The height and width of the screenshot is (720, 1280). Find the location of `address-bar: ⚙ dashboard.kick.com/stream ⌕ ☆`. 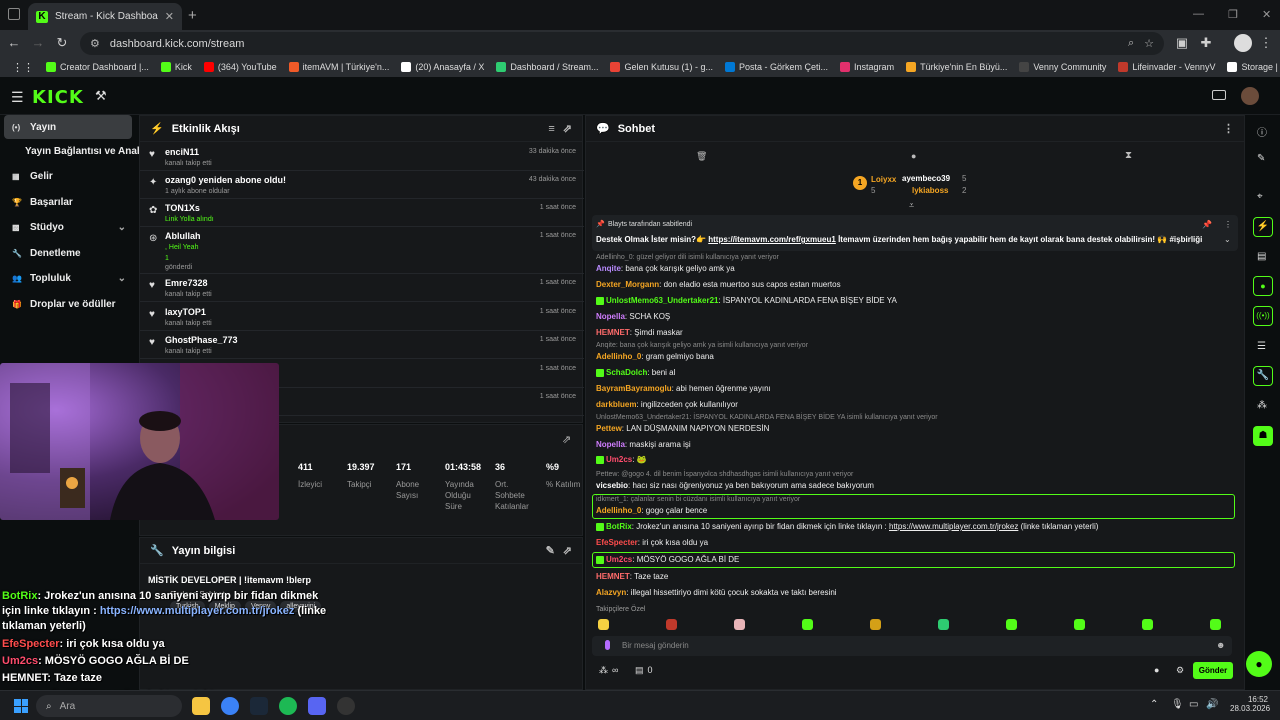

address-bar: ⚙ dashboard.kick.com/stream ⌕ ☆ is located at coordinates (622, 43).